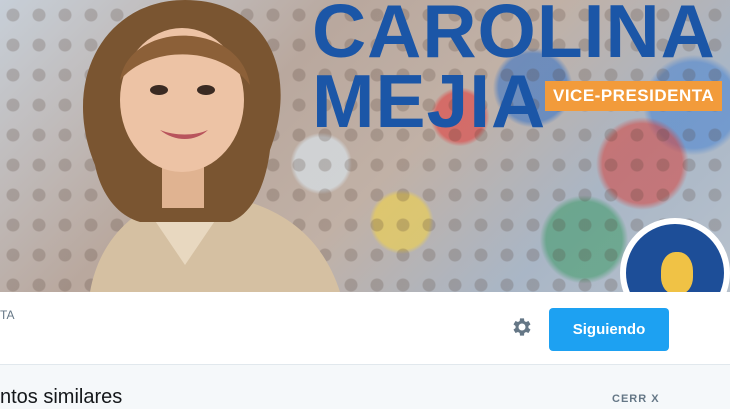  What do you see at coordinates (61, 397) in the screenshot?
I see `similar-accounts-title: ntos similares` at bounding box center [61, 397].